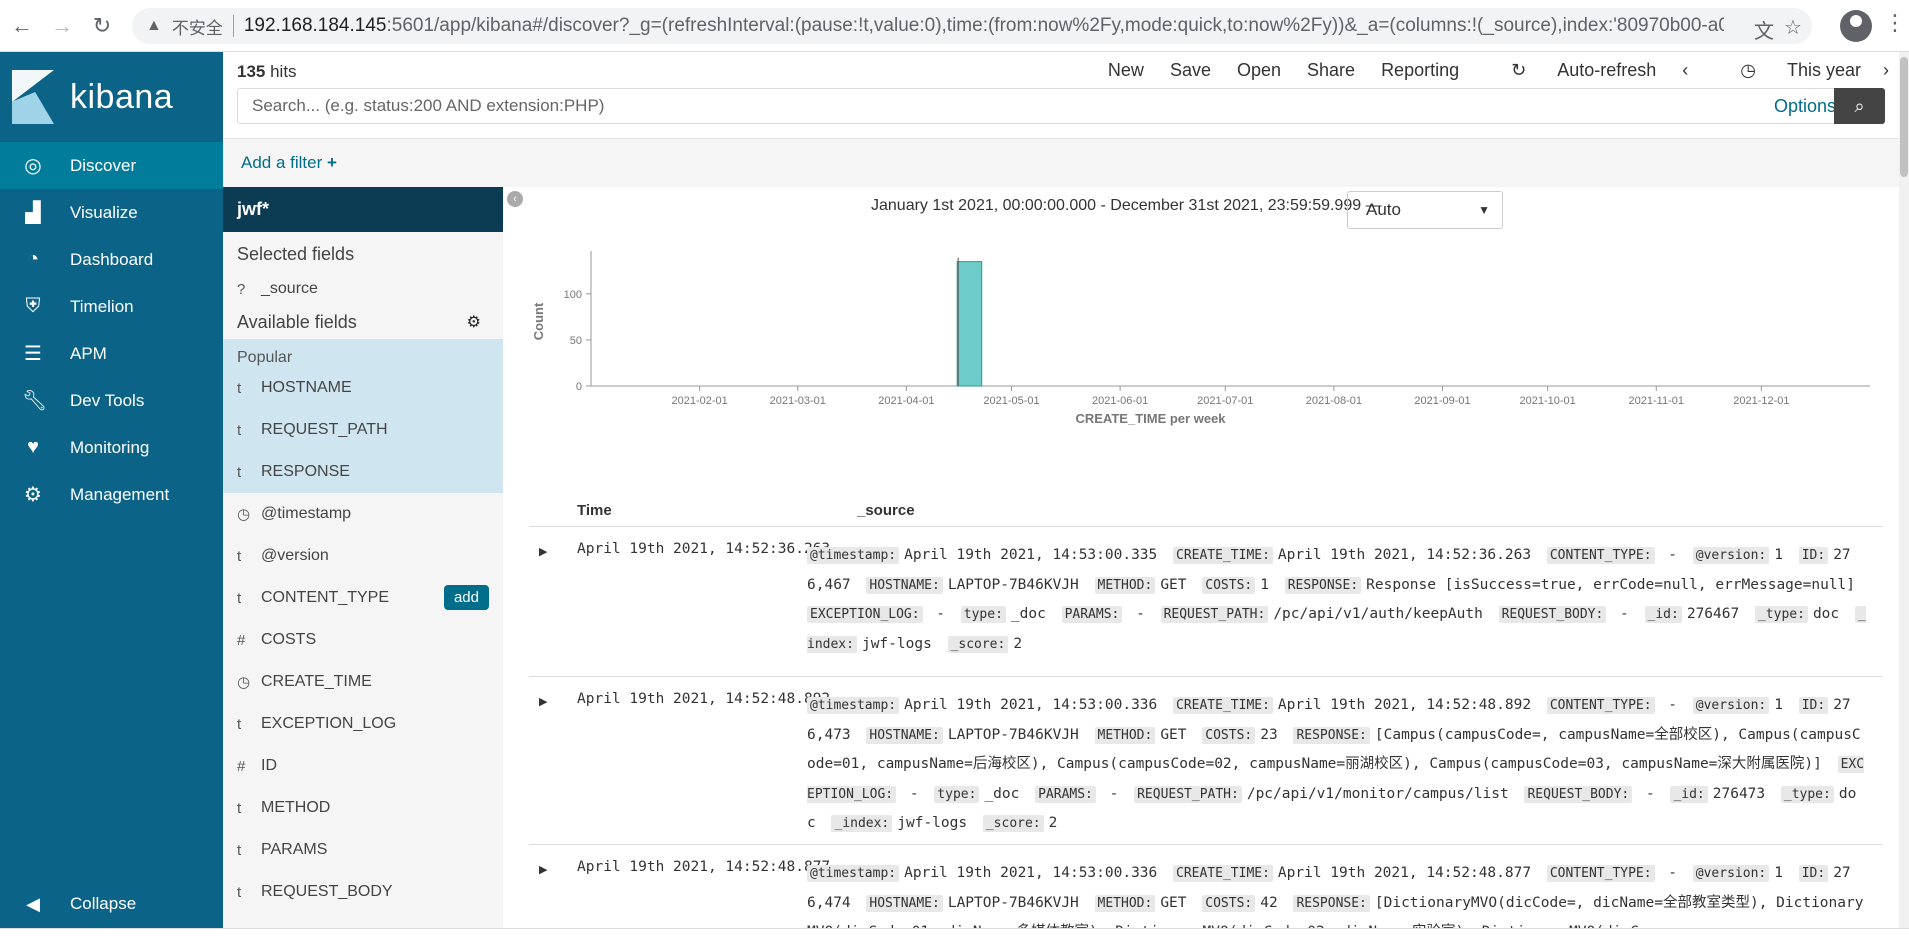  Describe the element at coordinates (244, 514) in the screenshot. I see `field-type-icon: ◷` at that location.